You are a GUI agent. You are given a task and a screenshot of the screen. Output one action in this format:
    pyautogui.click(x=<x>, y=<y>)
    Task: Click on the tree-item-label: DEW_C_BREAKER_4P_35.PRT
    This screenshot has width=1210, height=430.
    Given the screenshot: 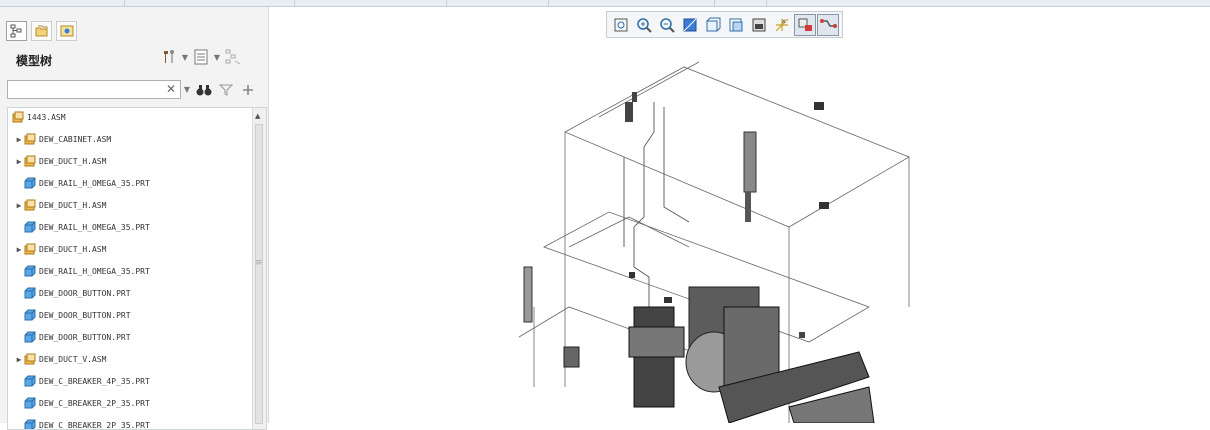 What is the action you would take?
    pyautogui.click(x=94, y=381)
    